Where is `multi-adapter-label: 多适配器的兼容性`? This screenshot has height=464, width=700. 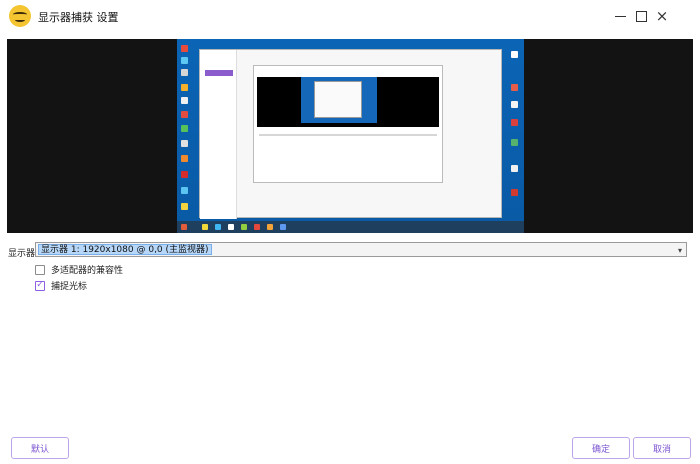 multi-adapter-label: 多适配器的兼容性 is located at coordinates (87, 271).